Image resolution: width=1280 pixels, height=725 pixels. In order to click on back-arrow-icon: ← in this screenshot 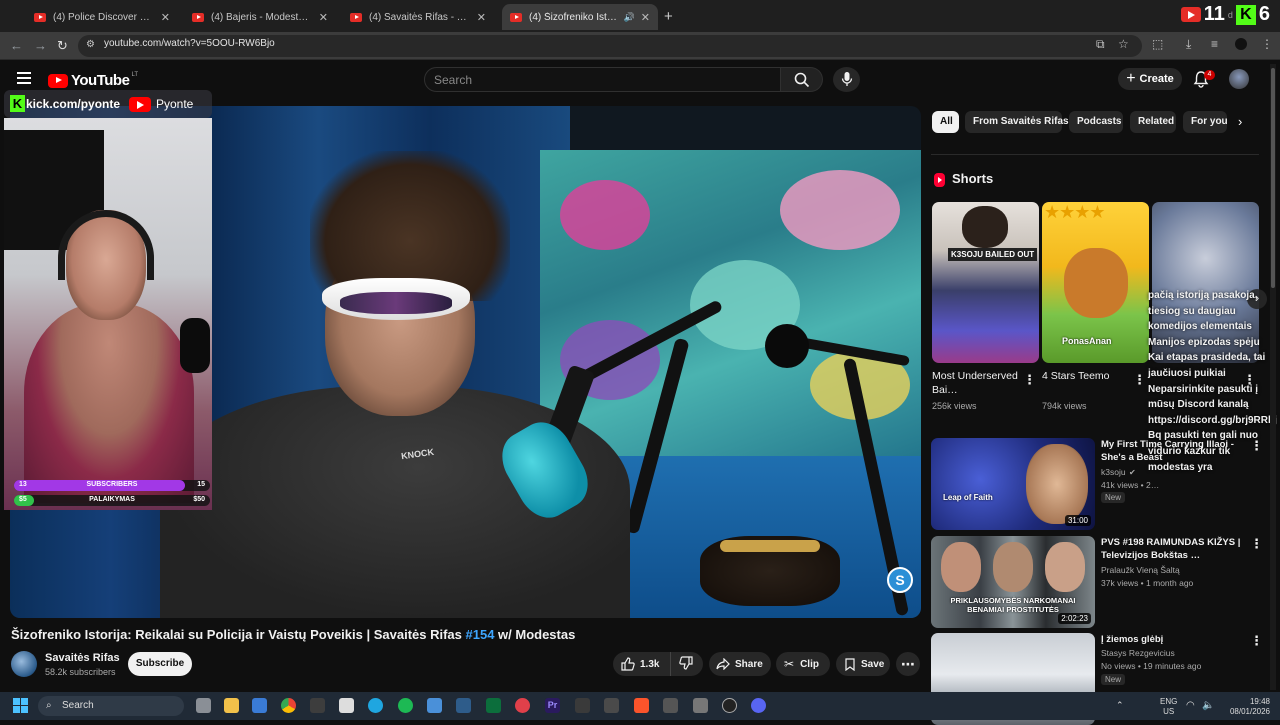, I will do `click(16, 45)`.